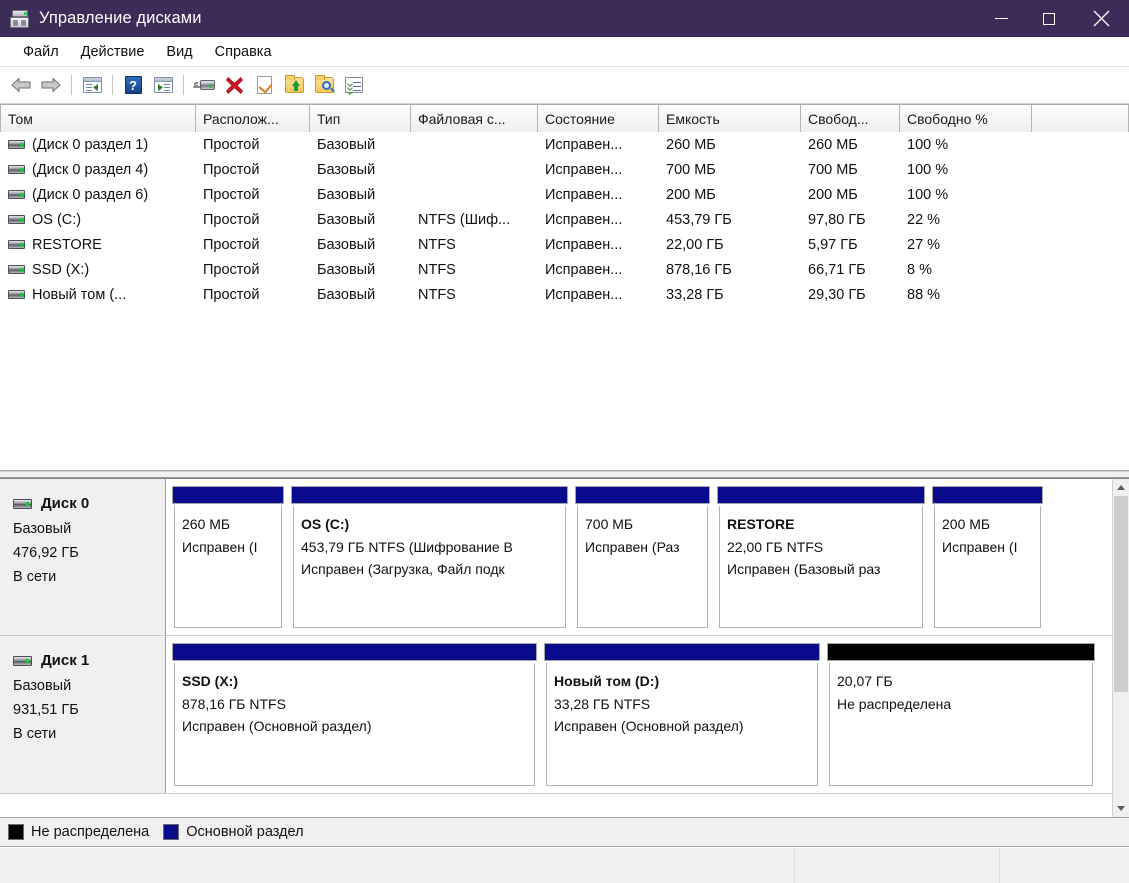 This screenshot has height=883, width=1129. What do you see at coordinates (83, 557) in the screenshot?
I see `disk-info-0: Диск 0 Базовый 476,92 ГБ В сети` at bounding box center [83, 557].